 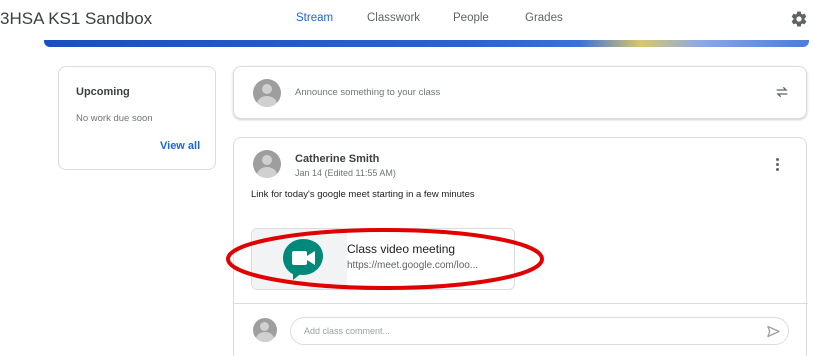 I want to click on google-meet-icon, so click(x=303, y=259).